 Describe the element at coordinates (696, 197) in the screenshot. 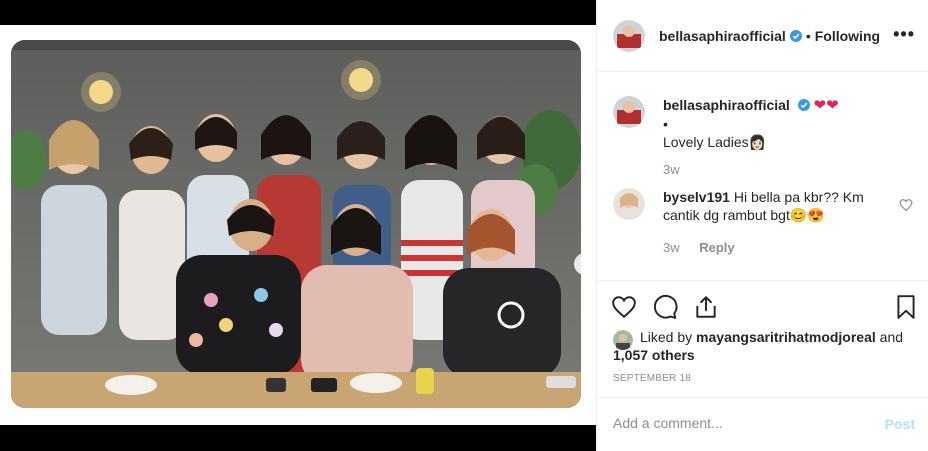

I see `commenter-username: byselv191` at that location.